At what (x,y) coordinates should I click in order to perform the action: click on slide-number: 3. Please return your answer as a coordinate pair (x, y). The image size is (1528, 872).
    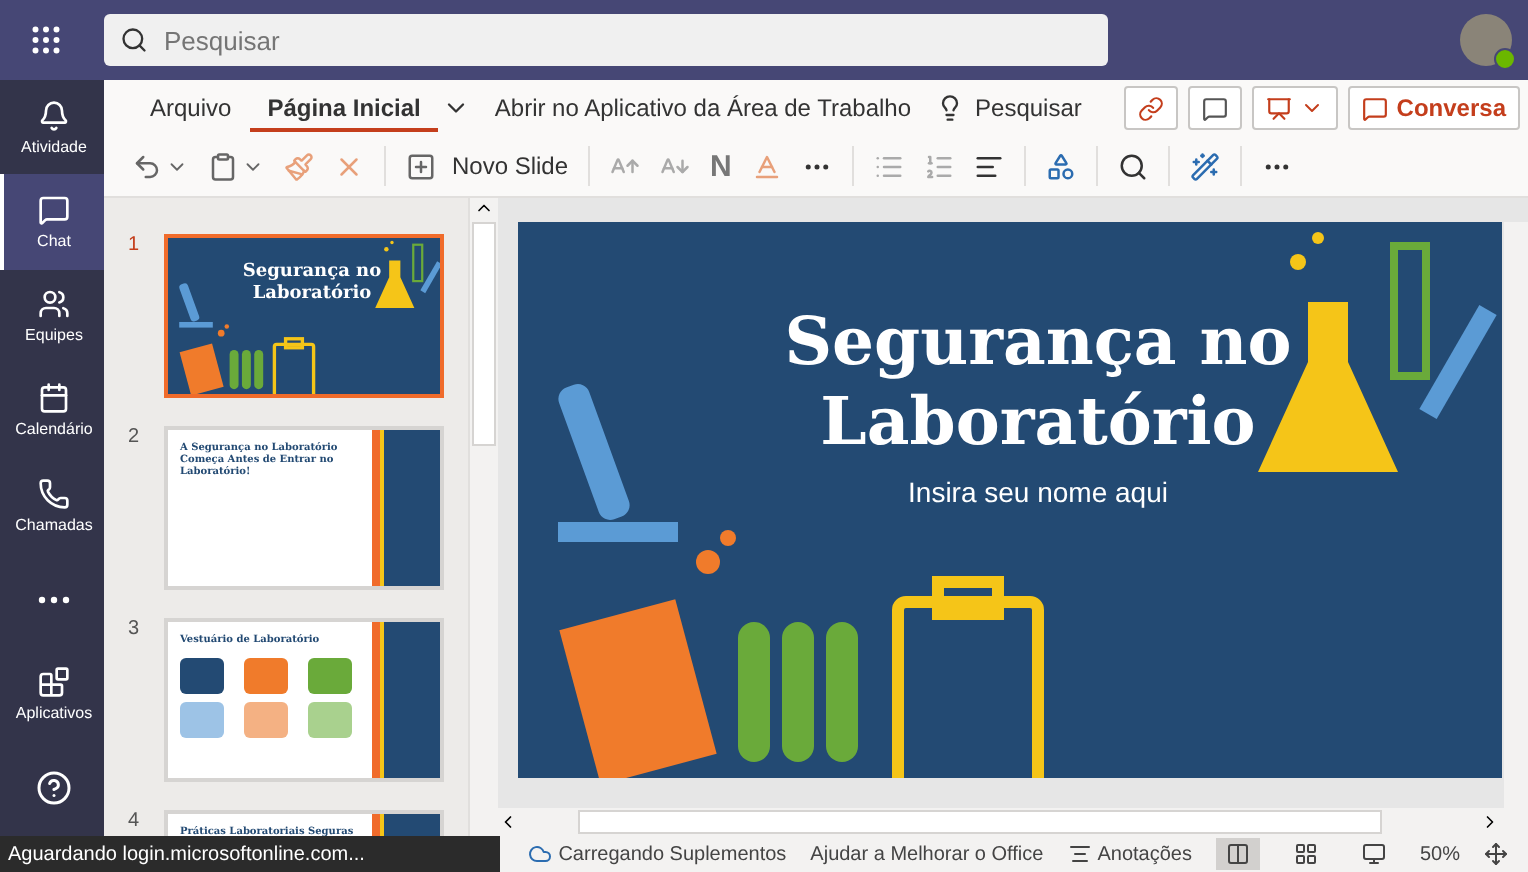
    Looking at the image, I should click on (135, 631).